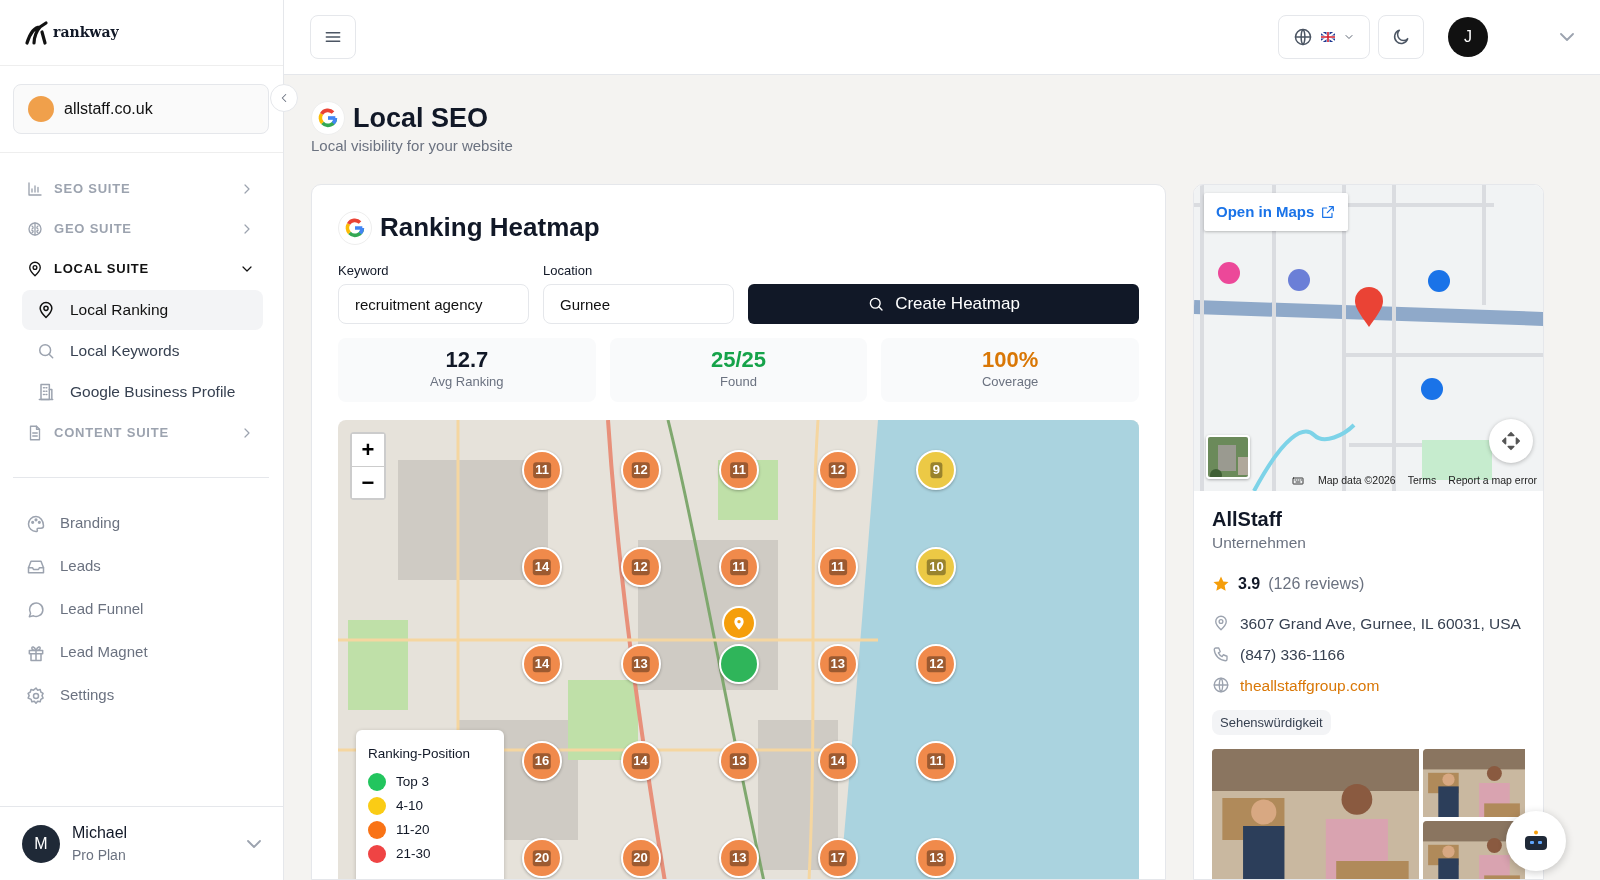 This screenshot has width=1600, height=880. I want to click on keyword-field: recruitment agency, so click(433, 304).